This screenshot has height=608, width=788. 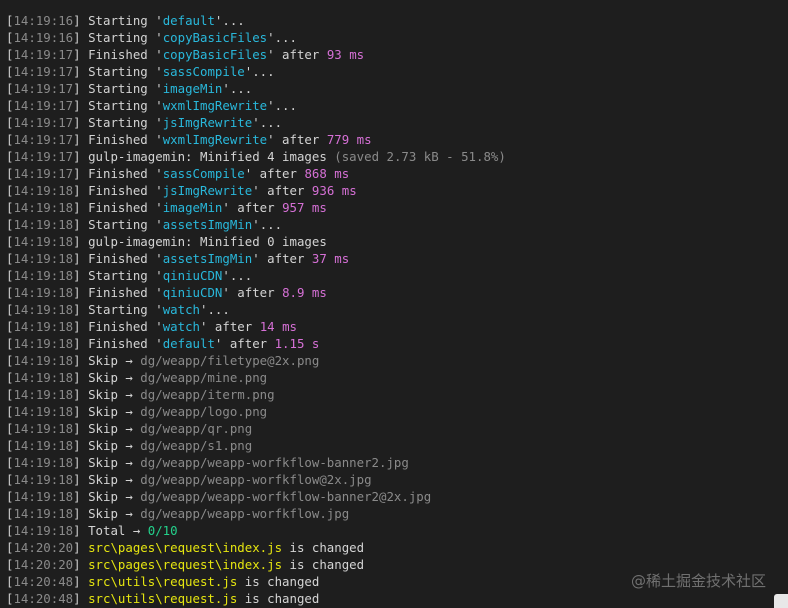 What do you see at coordinates (215, 105) in the screenshot?
I see `task-name: wxmlImgRewrite` at bounding box center [215, 105].